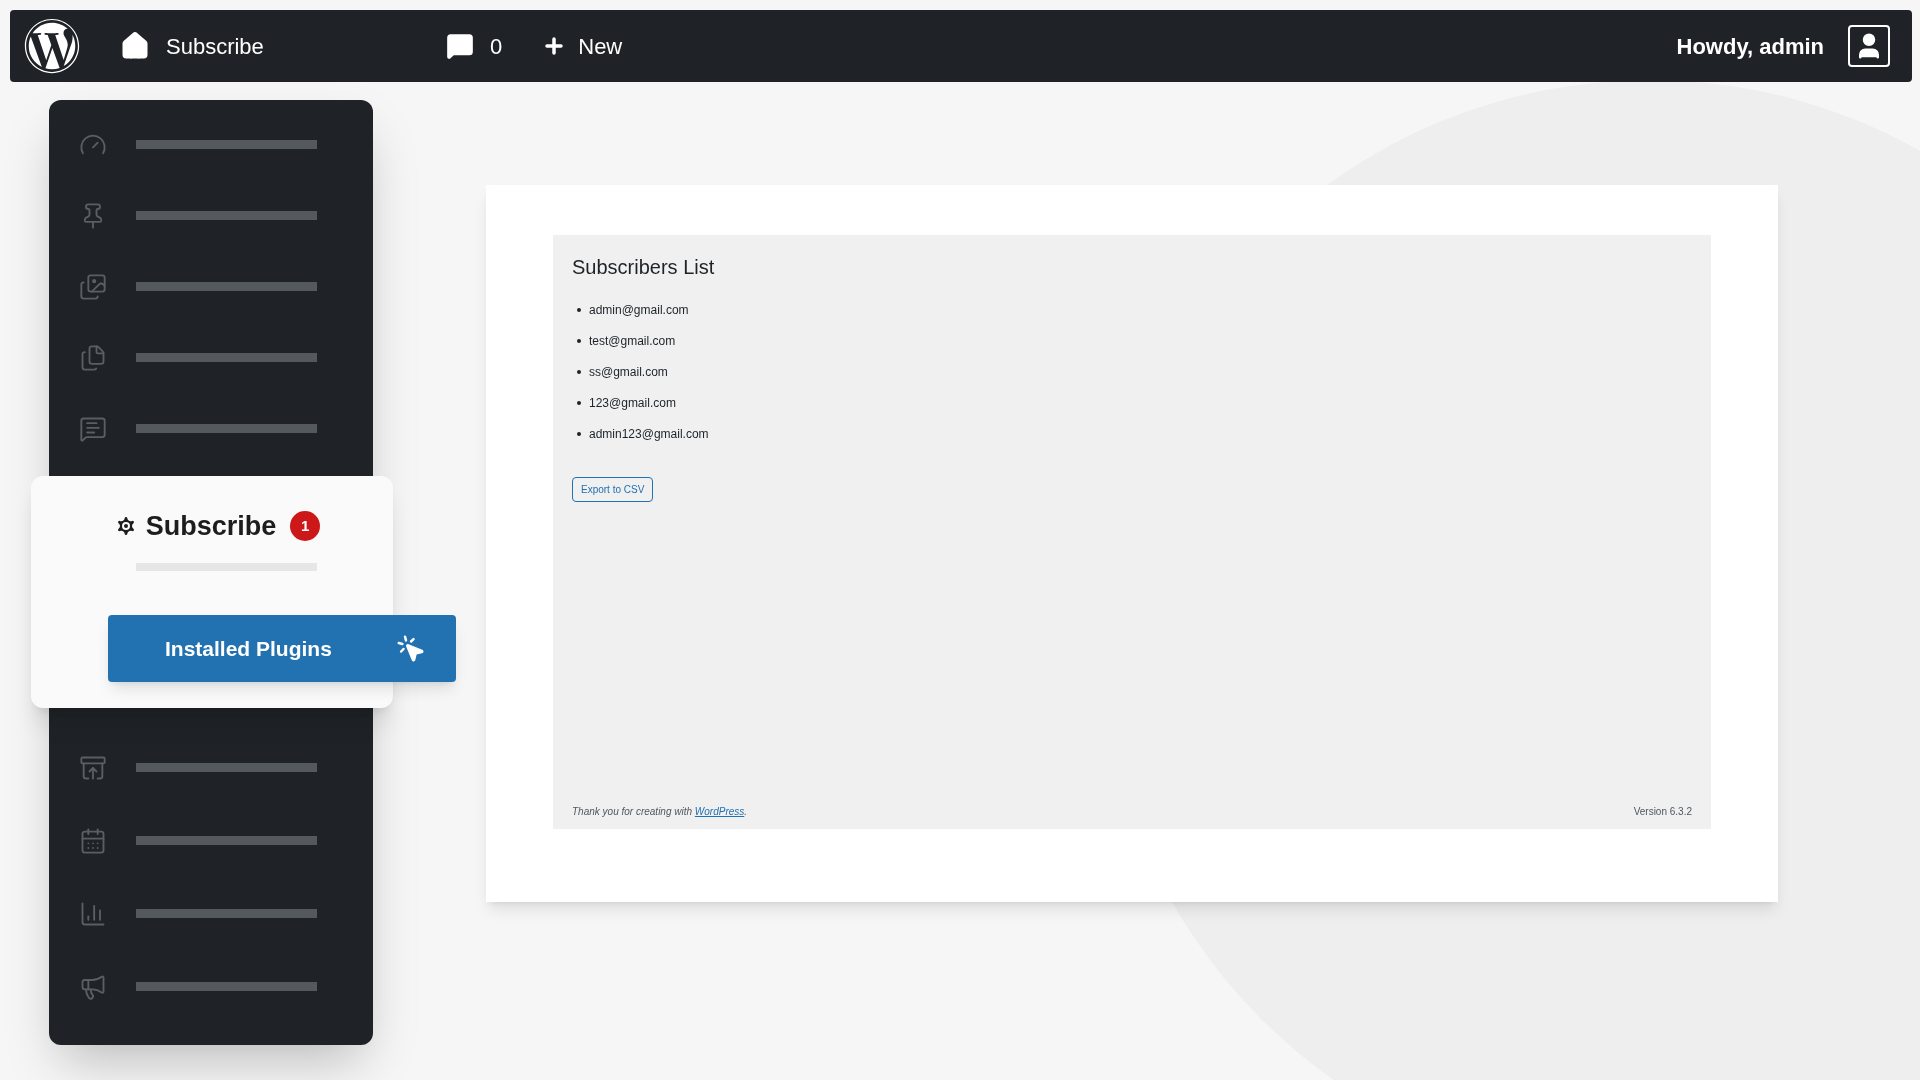 This screenshot has height=1080, width=1920. Describe the element at coordinates (215, 46) in the screenshot. I see `site-name-link: Subscribe` at that location.